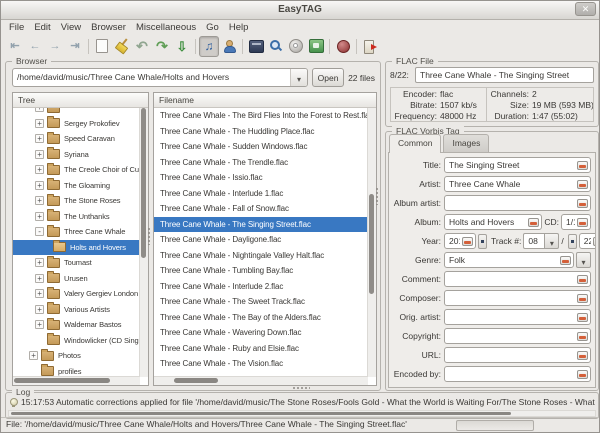  I want to click on tree-item: + The Gloaming, so click(76, 186).